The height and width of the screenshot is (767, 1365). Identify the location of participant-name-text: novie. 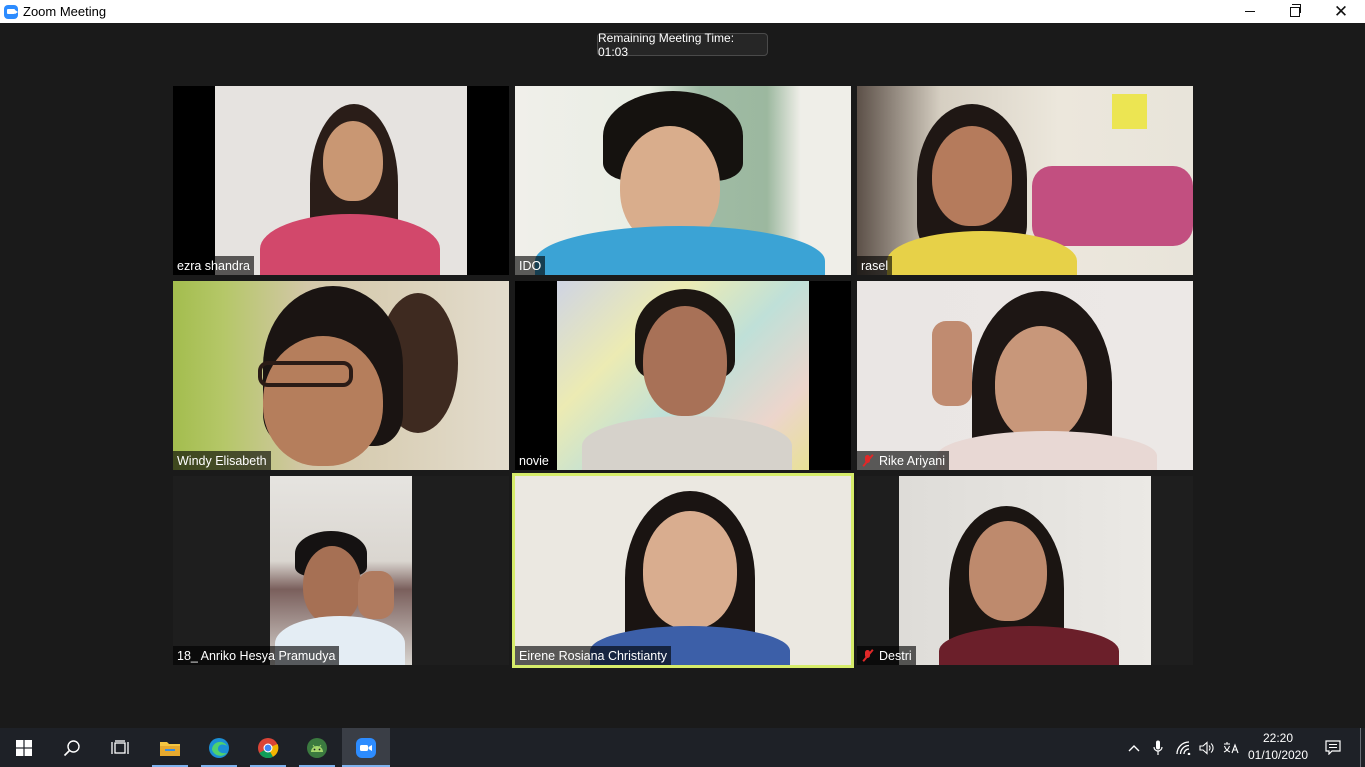
(534, 460).